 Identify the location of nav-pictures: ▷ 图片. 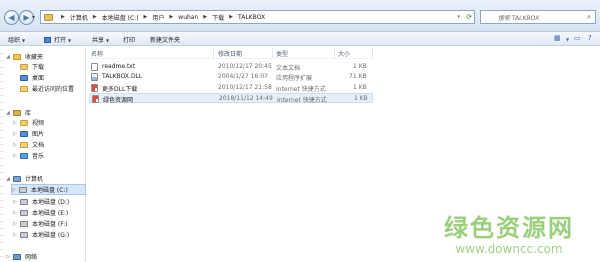
(28, 133).